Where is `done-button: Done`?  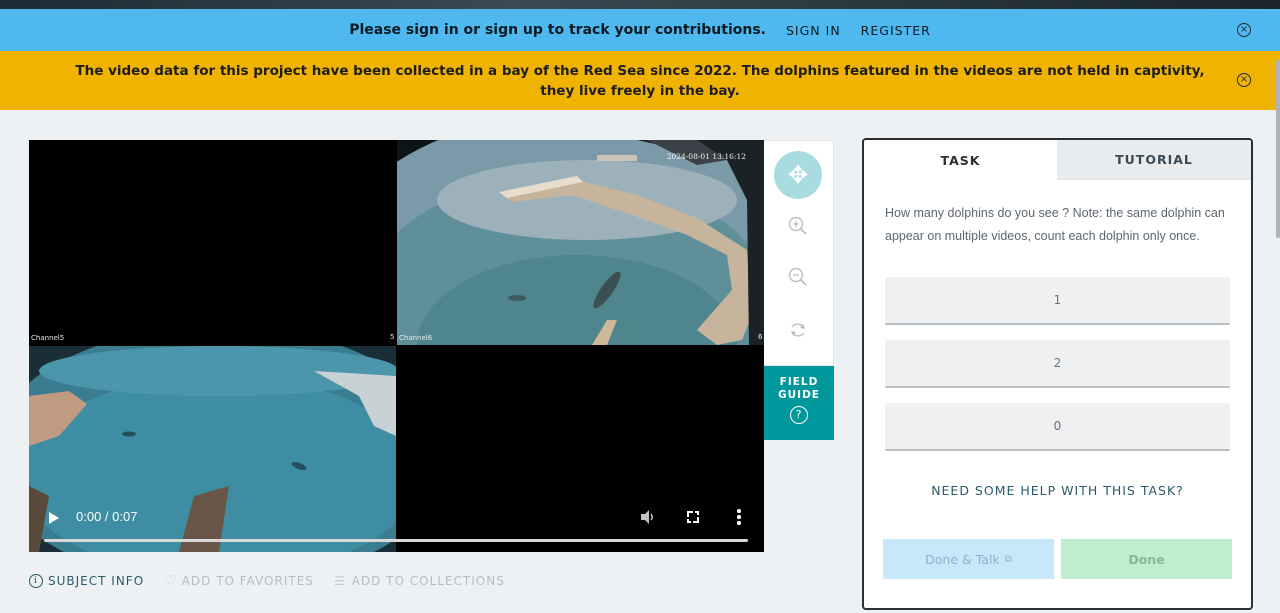
done-button: Done is located at coordinates (1146, 559).